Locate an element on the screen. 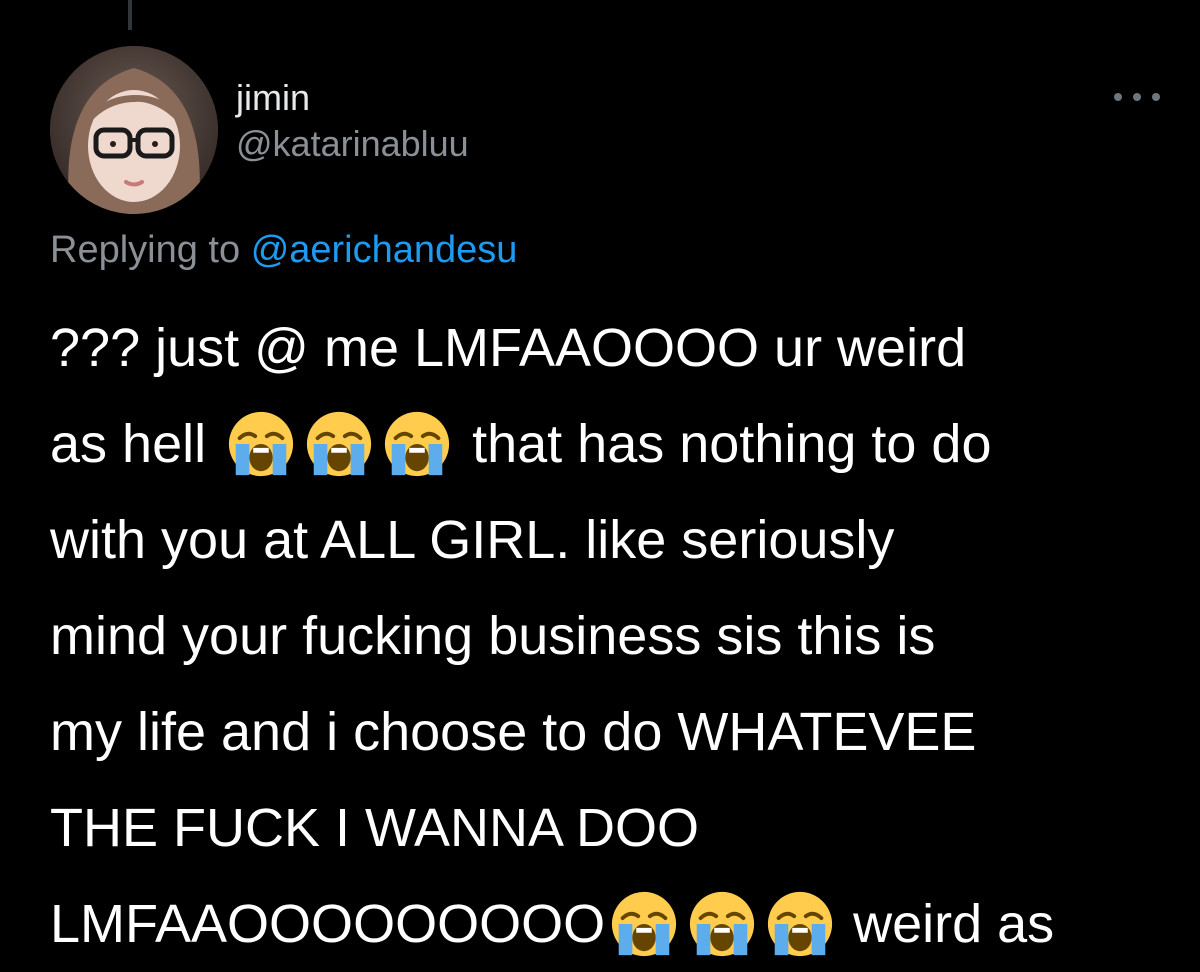 Image resolution: width=1200 pixels, height=972 pixels. replying-mention-link: @aerichandesu is located at coordinates (384, 250).